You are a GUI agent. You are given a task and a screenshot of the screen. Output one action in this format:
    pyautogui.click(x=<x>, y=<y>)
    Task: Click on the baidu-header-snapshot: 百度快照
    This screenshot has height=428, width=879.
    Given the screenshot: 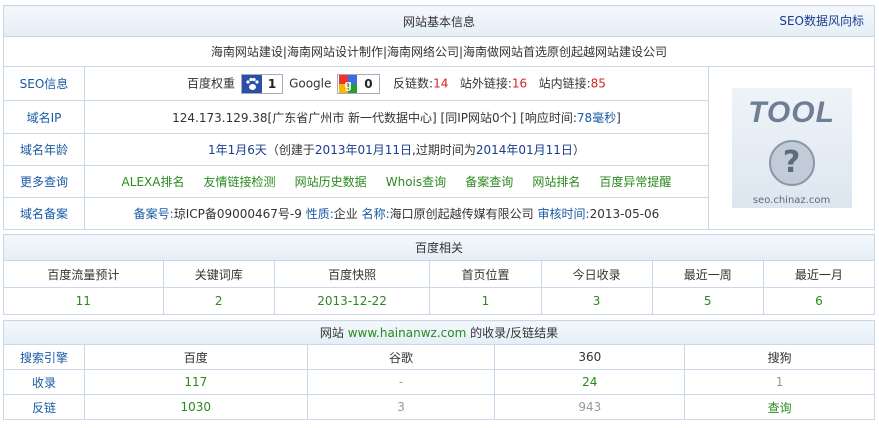 What is the action you would take?
    pyautogui.click(x=352, y=274)
    